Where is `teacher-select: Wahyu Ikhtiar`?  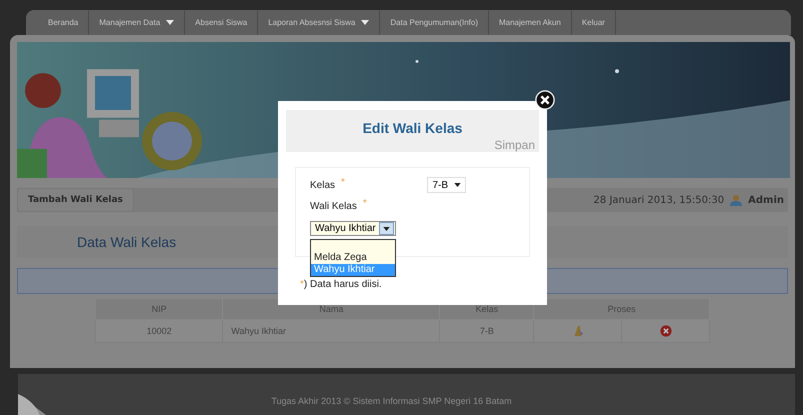
teacher-select: Wahyu Ikhtiar is located at coordinates (353, 228).